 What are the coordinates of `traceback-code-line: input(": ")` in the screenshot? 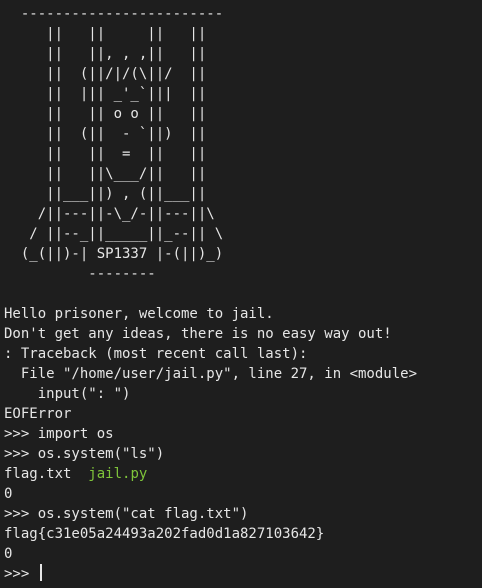 It's located at (67, 394).